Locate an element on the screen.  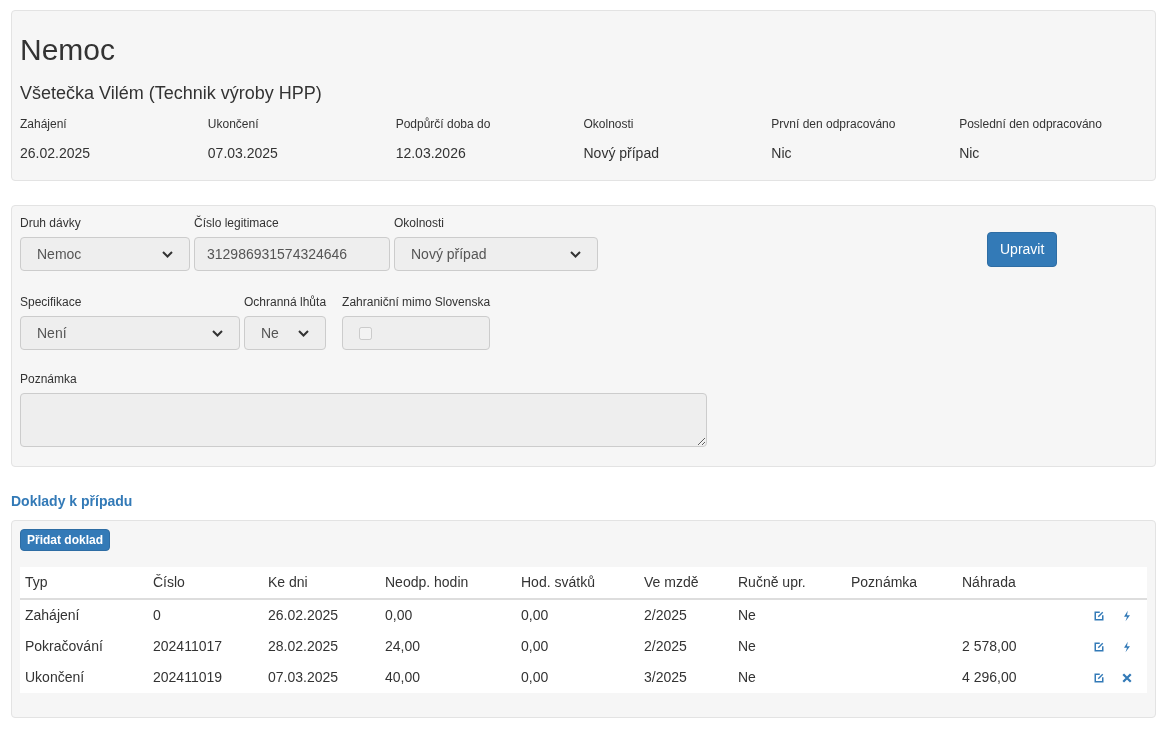
select-field: Ne is located at coordinates (285, 333).